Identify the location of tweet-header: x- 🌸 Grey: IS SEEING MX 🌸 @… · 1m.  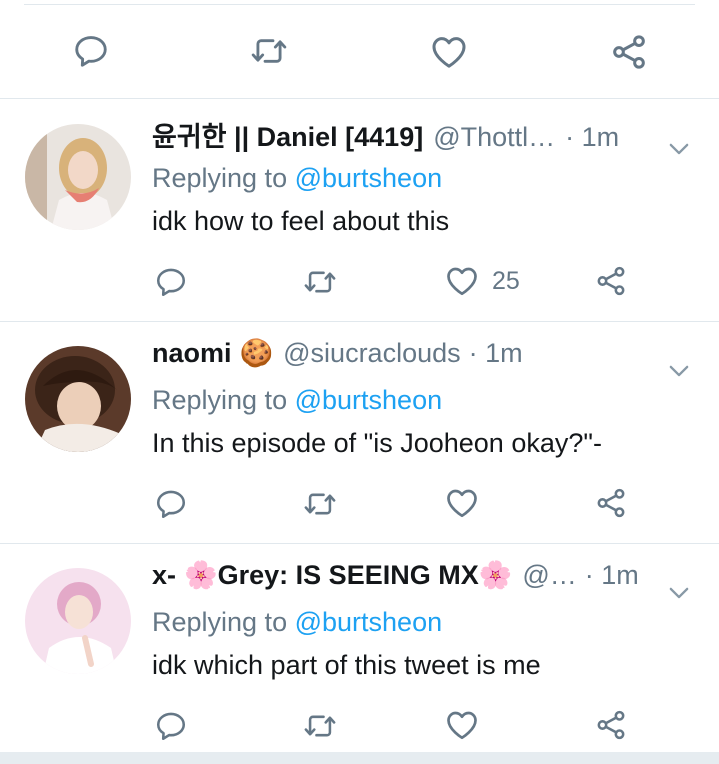
(405, 575).